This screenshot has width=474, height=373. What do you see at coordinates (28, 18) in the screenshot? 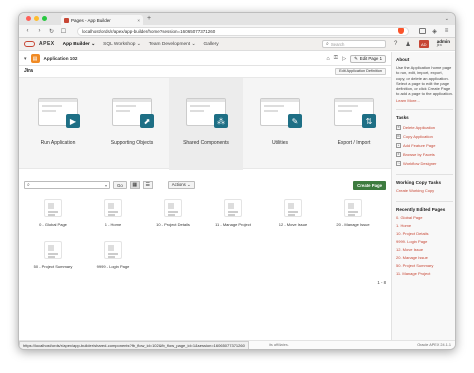
I see `close-window-button` at bounding box center [28, 18].